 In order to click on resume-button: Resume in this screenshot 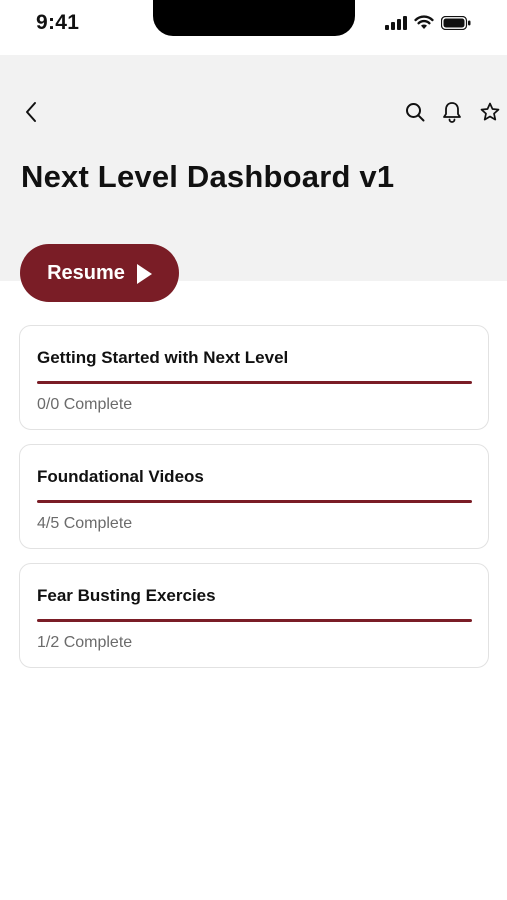, I will do `click(99, 273)`.